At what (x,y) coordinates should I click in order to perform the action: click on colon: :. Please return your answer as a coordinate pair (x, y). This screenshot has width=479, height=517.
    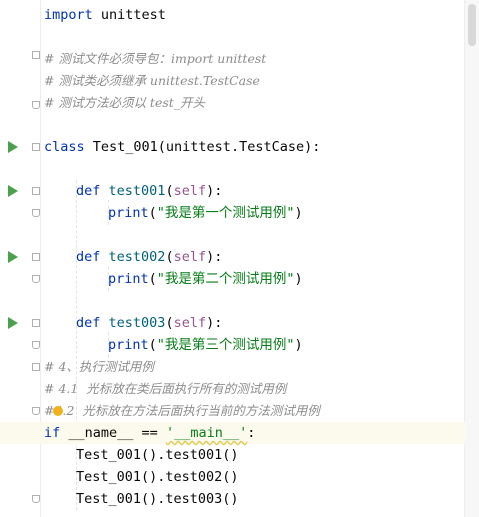
    Looking at the image, I should click on (251, 433).